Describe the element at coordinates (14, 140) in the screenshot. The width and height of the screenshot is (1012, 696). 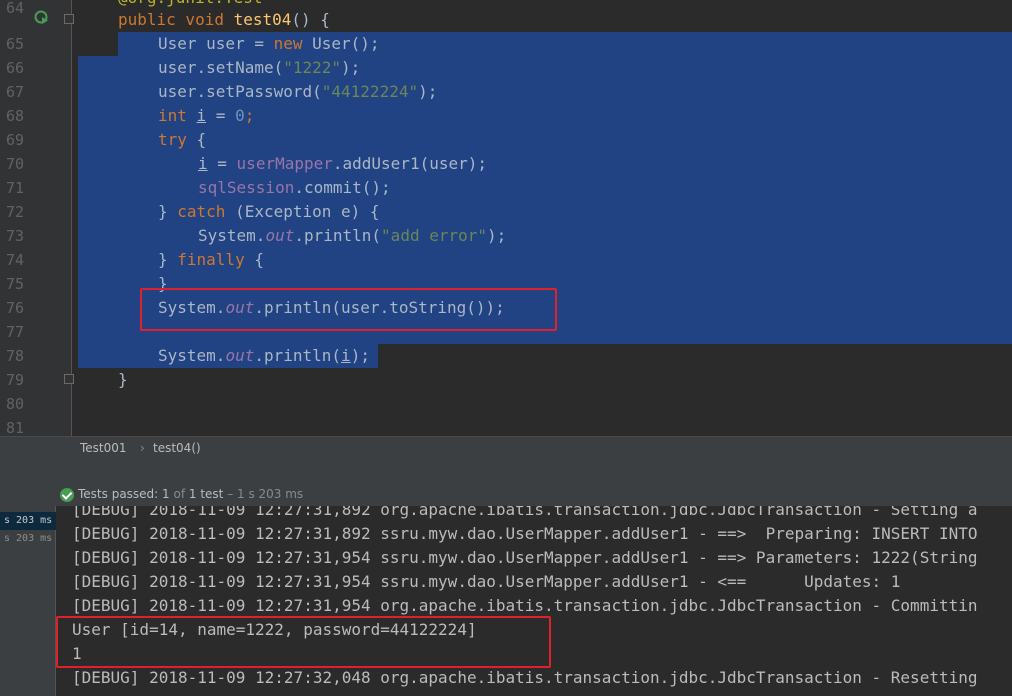
I see `line-number: 69` at that location.